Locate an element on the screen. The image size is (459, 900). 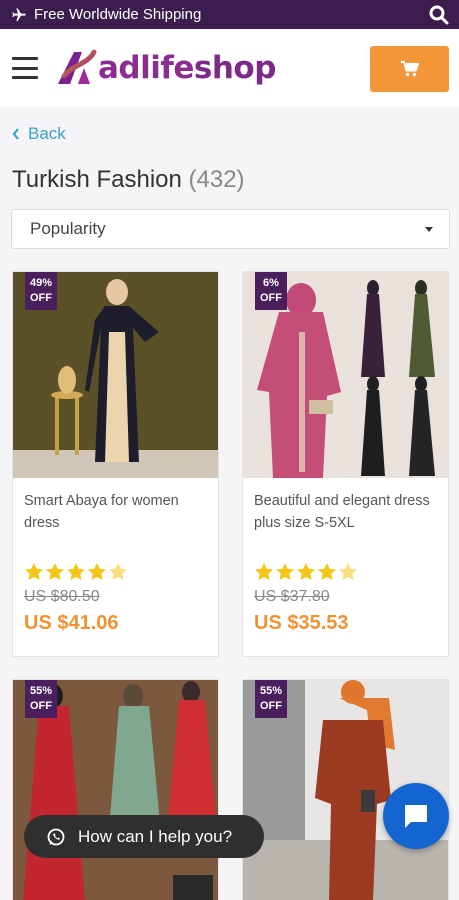
chat-bubble-icon is located at coordinates (416, 816).